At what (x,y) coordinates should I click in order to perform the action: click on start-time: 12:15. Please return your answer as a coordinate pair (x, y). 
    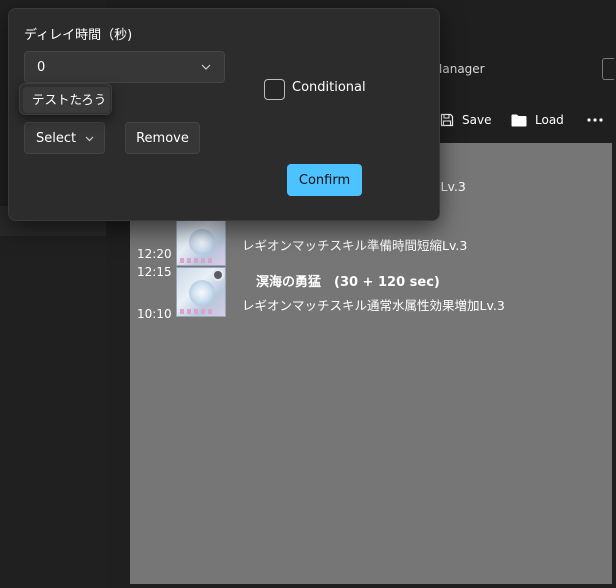
    Looking at the image, I should click on (154, 272).